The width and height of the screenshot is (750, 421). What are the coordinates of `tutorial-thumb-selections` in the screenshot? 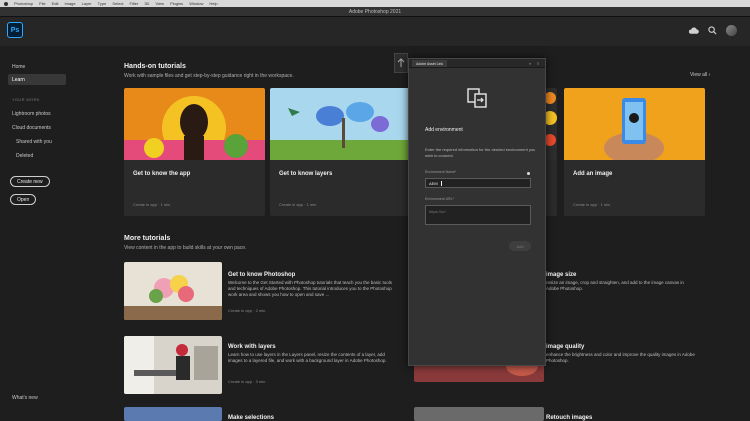 It's located at (173, 414).